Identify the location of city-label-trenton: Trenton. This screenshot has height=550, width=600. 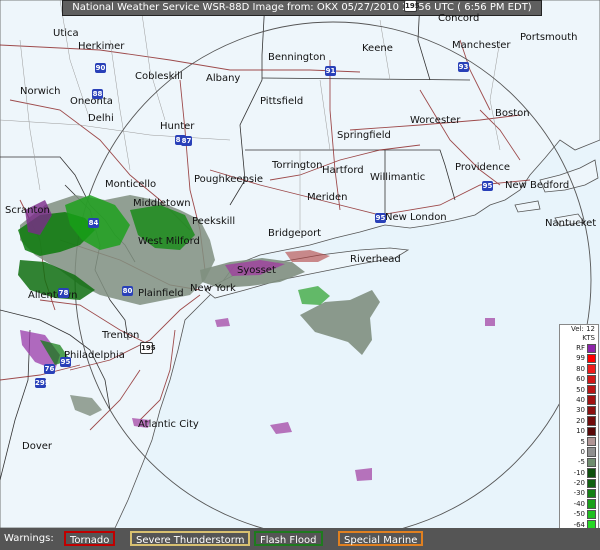
(121, 335).